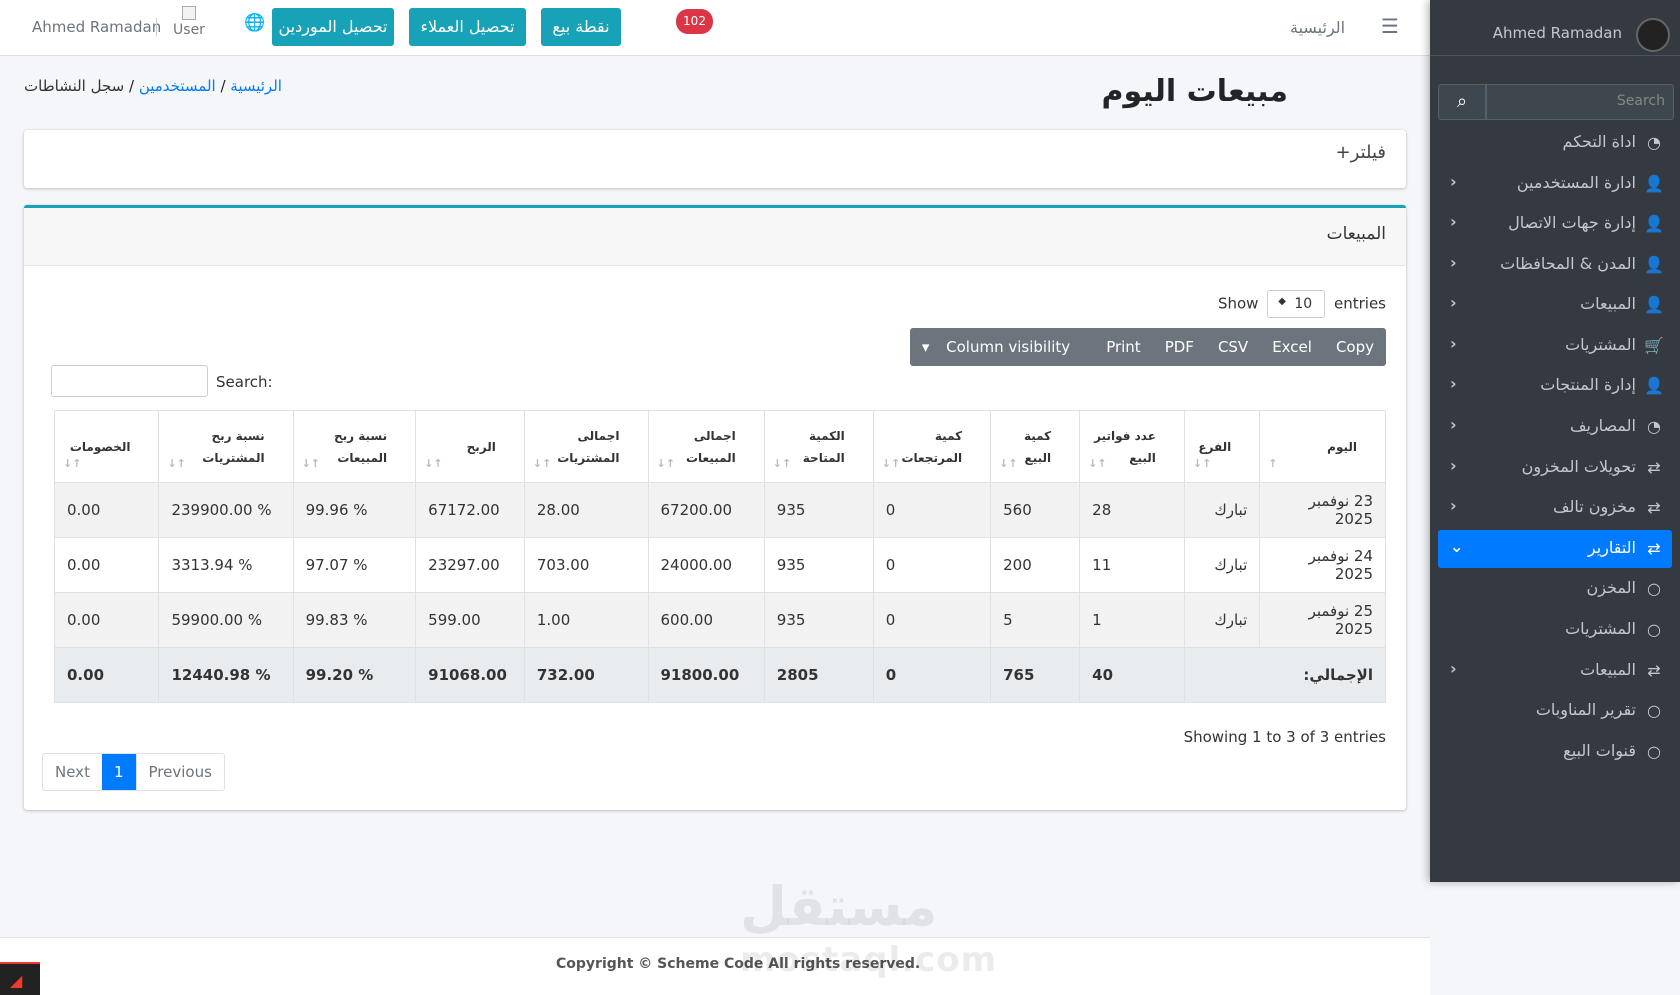 The image size is (1680, 995). I want to click on sidebar-item-users: 👤 ادارة المستخدمين ‹, so click(1555, 184).